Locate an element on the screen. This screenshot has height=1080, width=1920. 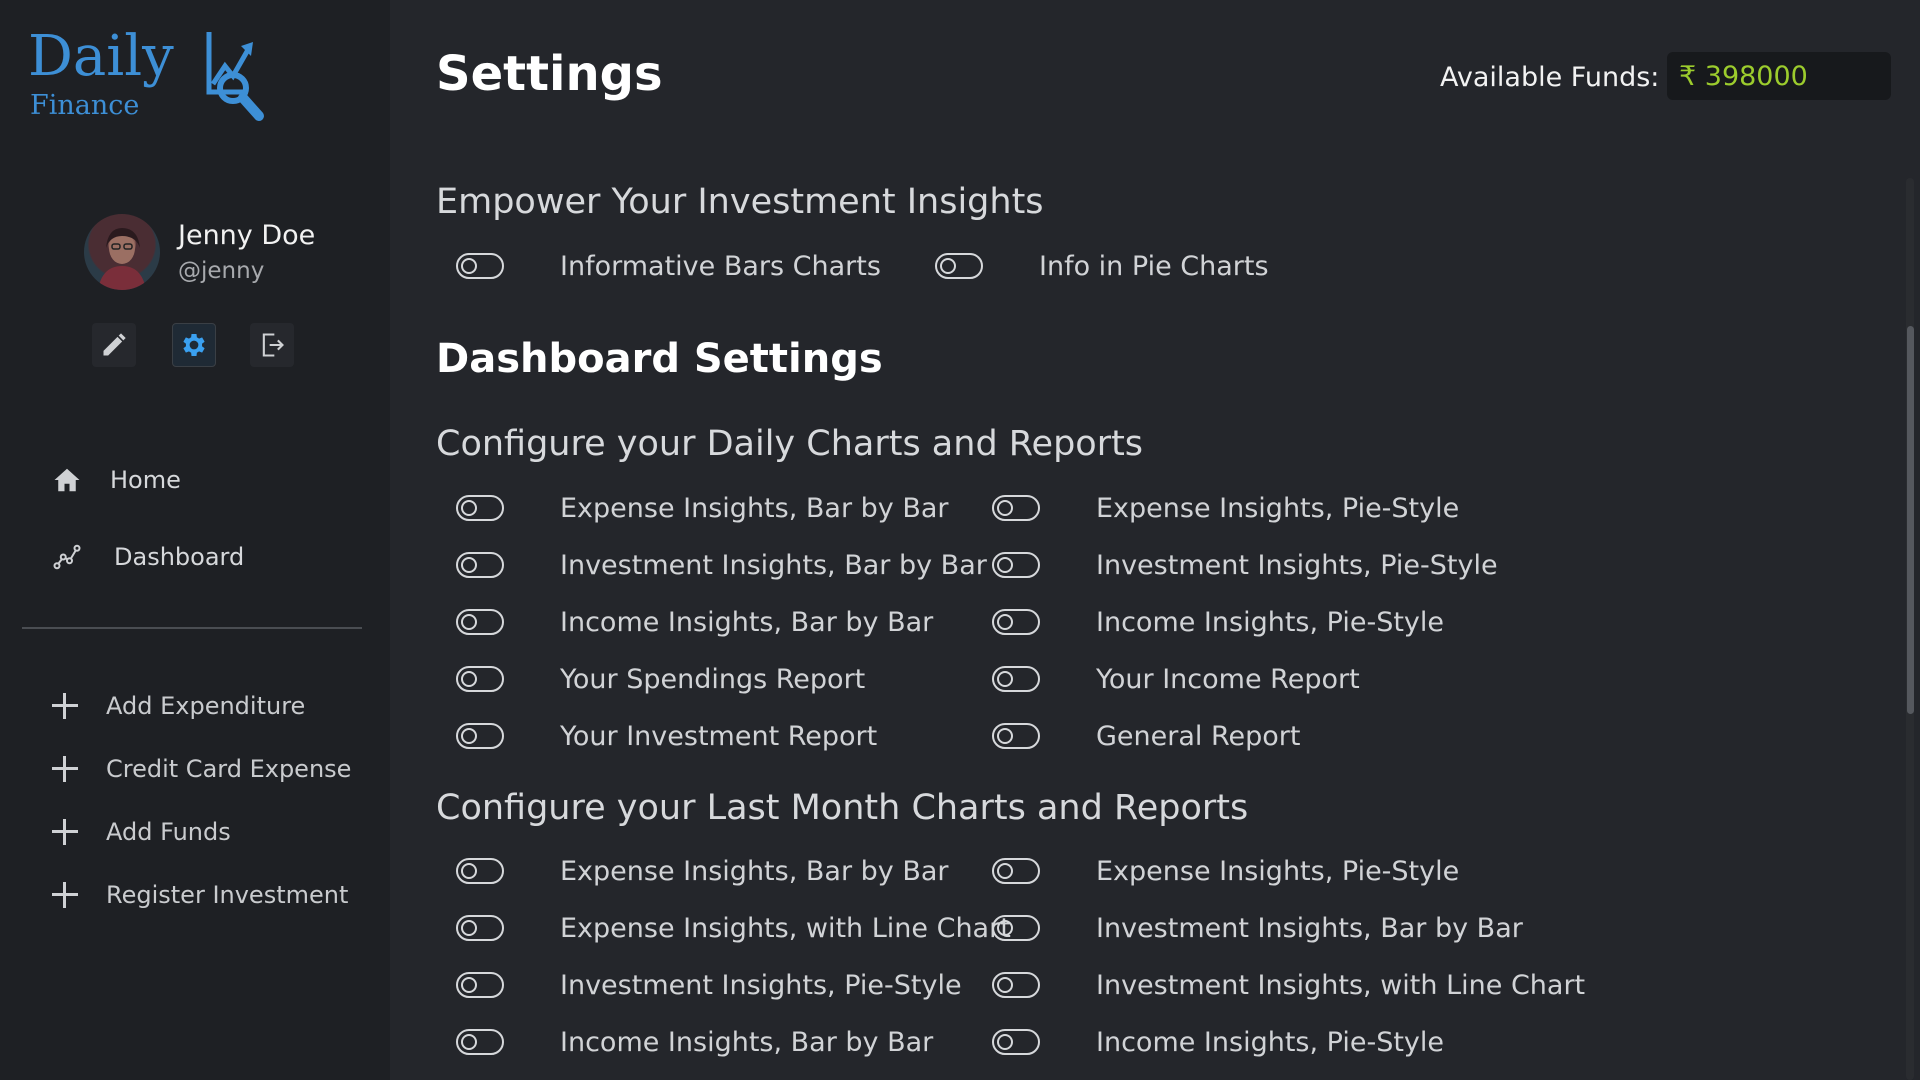
add-funds-label: Add Funds is located at coordinates (168, 832).